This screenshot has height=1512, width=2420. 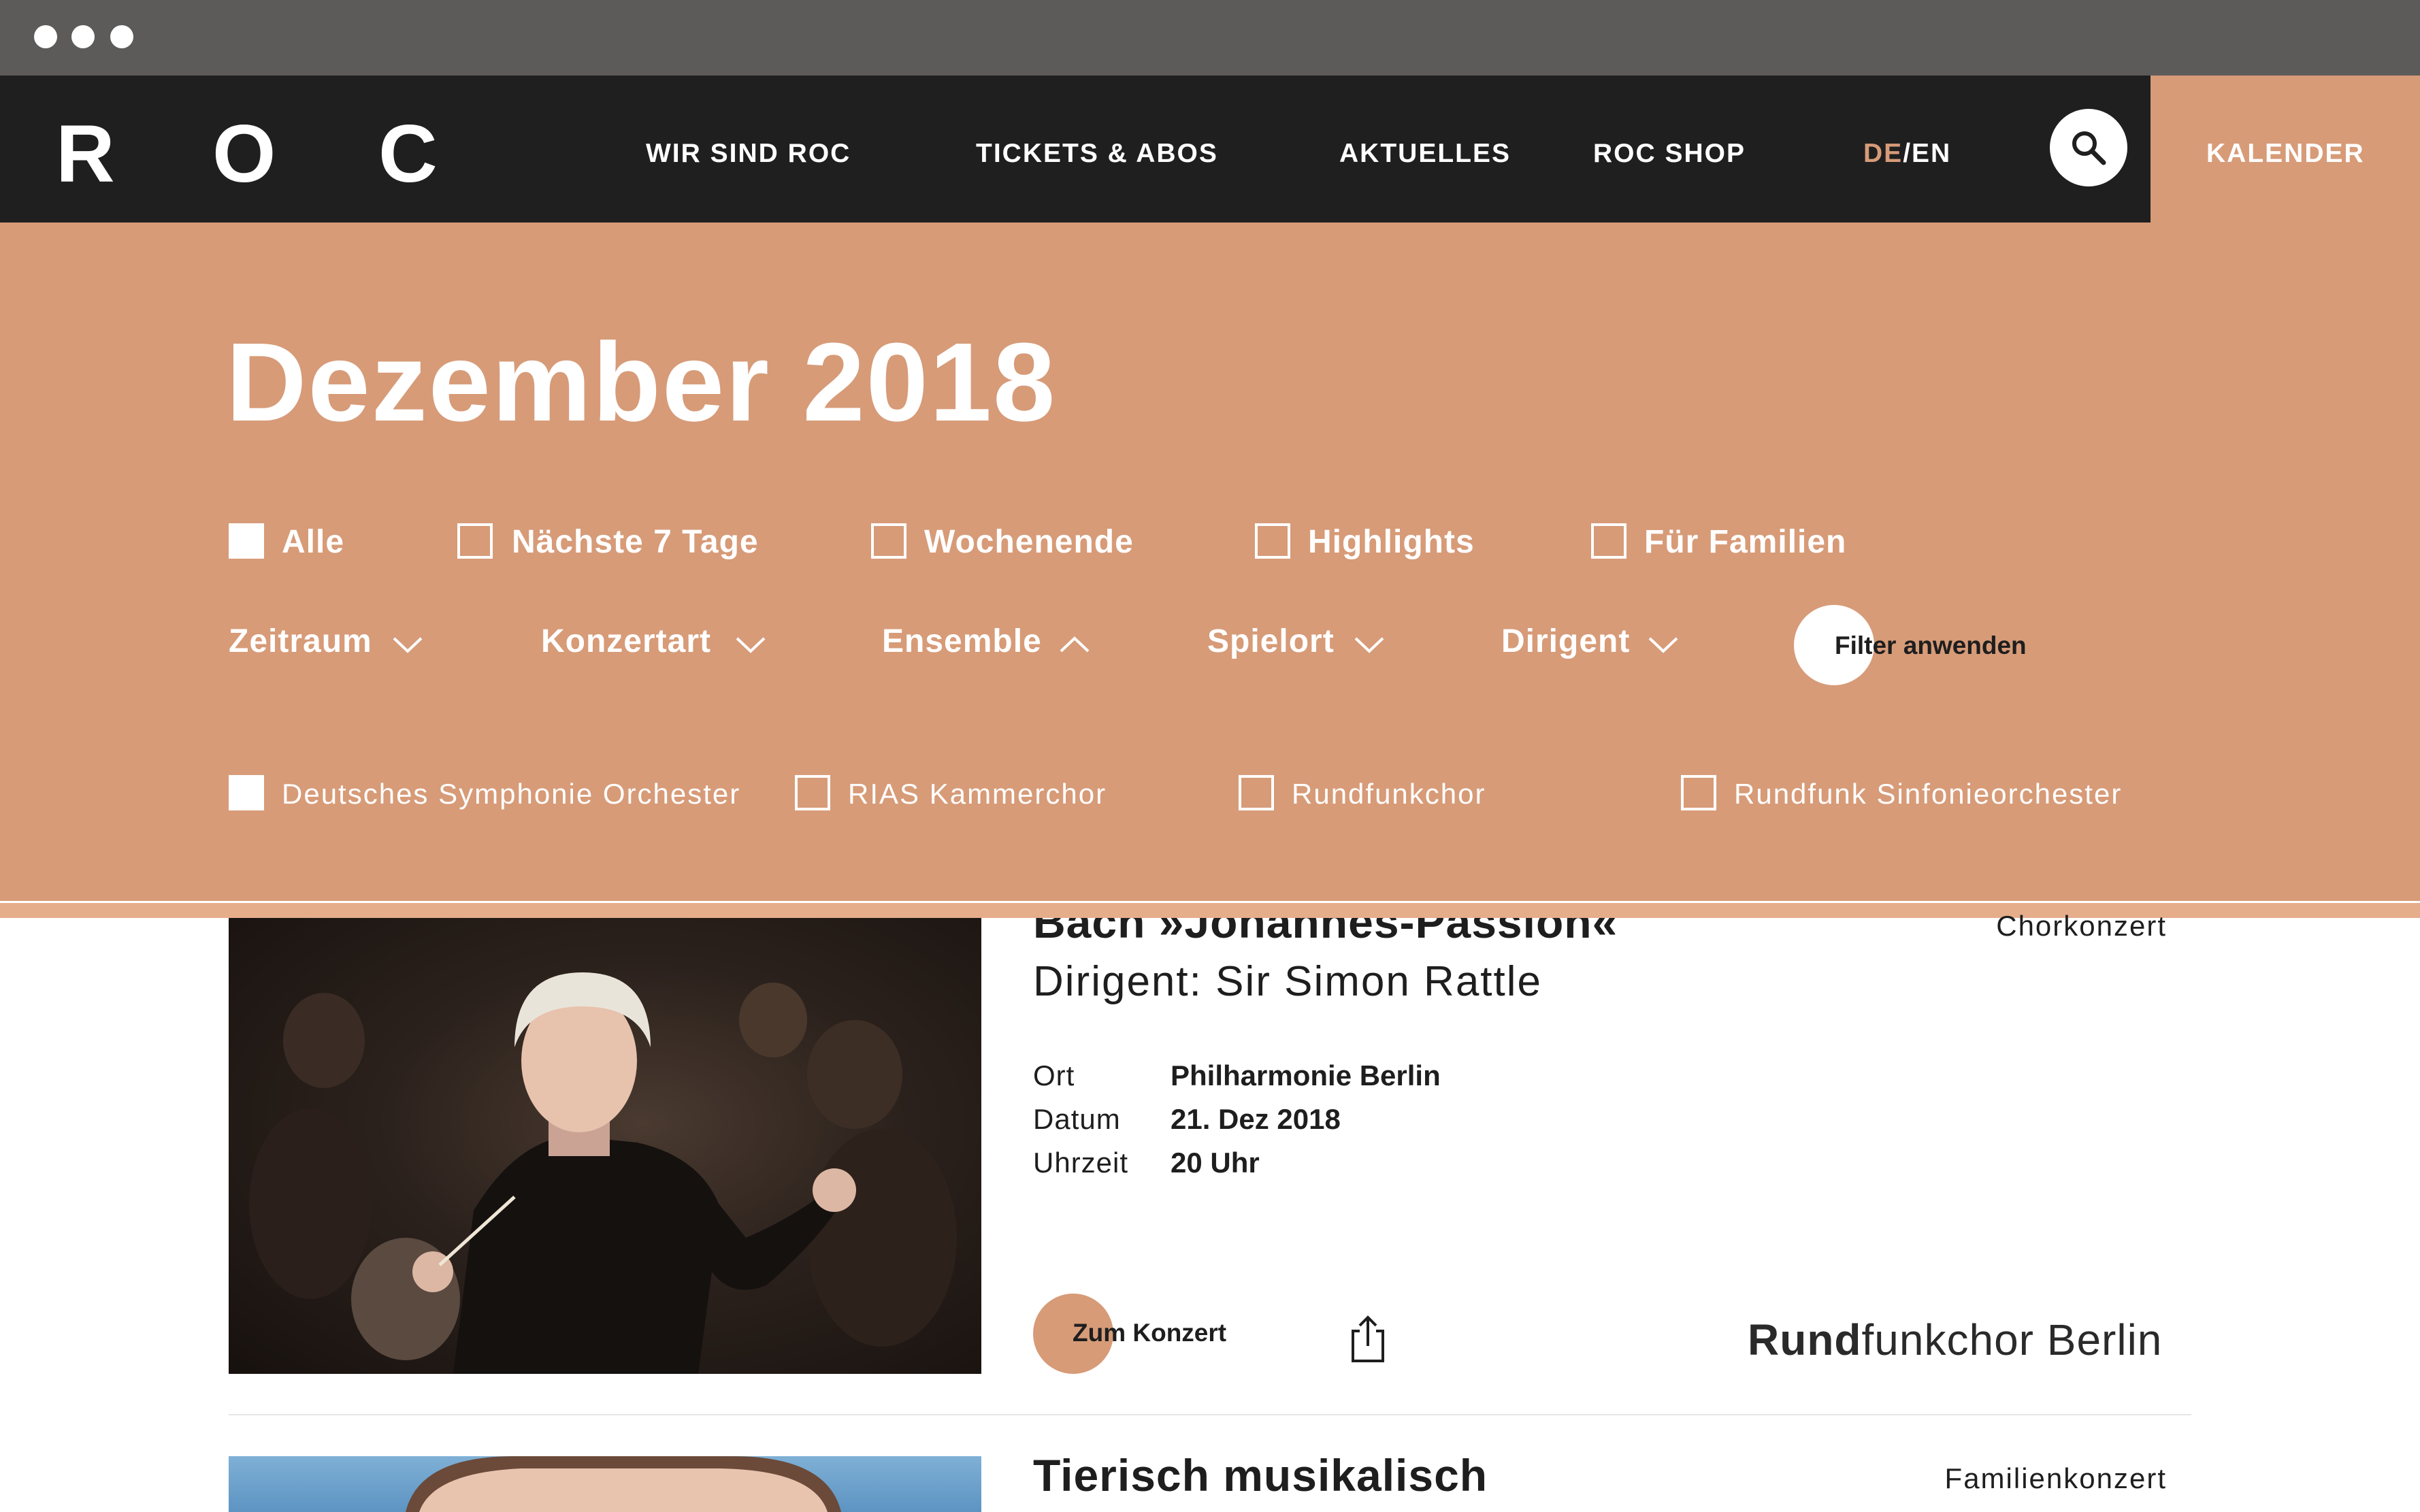 I want to click on checkbox-naechste-7-tage, so click(x=475, y=541).